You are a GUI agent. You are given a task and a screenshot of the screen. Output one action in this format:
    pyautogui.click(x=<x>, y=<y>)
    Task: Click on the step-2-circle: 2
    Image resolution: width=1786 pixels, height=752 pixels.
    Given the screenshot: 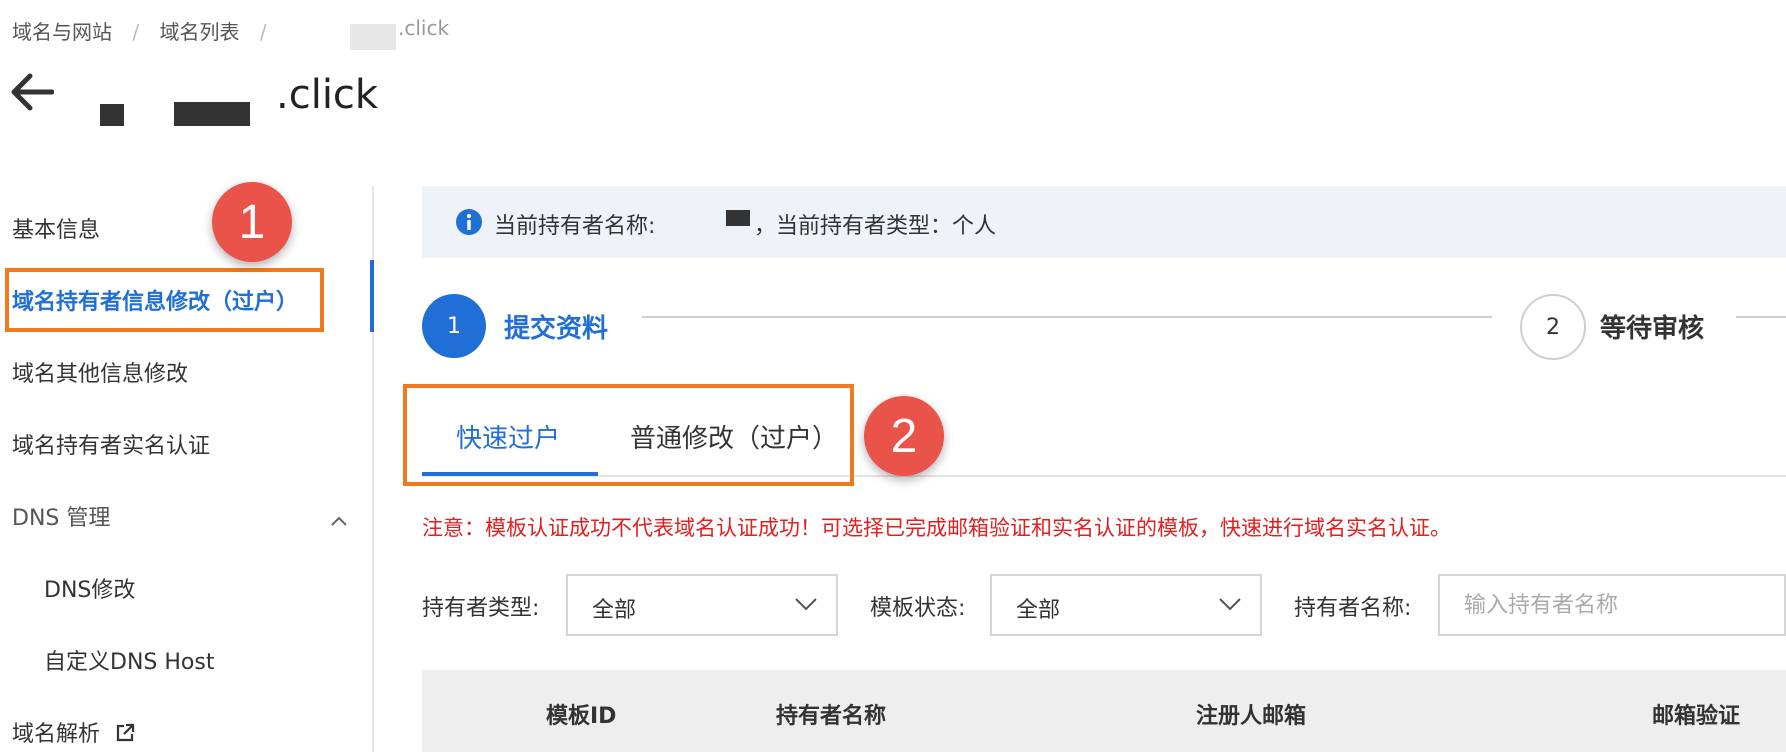 What is the action you would take?
    pyautogui.click(x=1553, y=327)
    